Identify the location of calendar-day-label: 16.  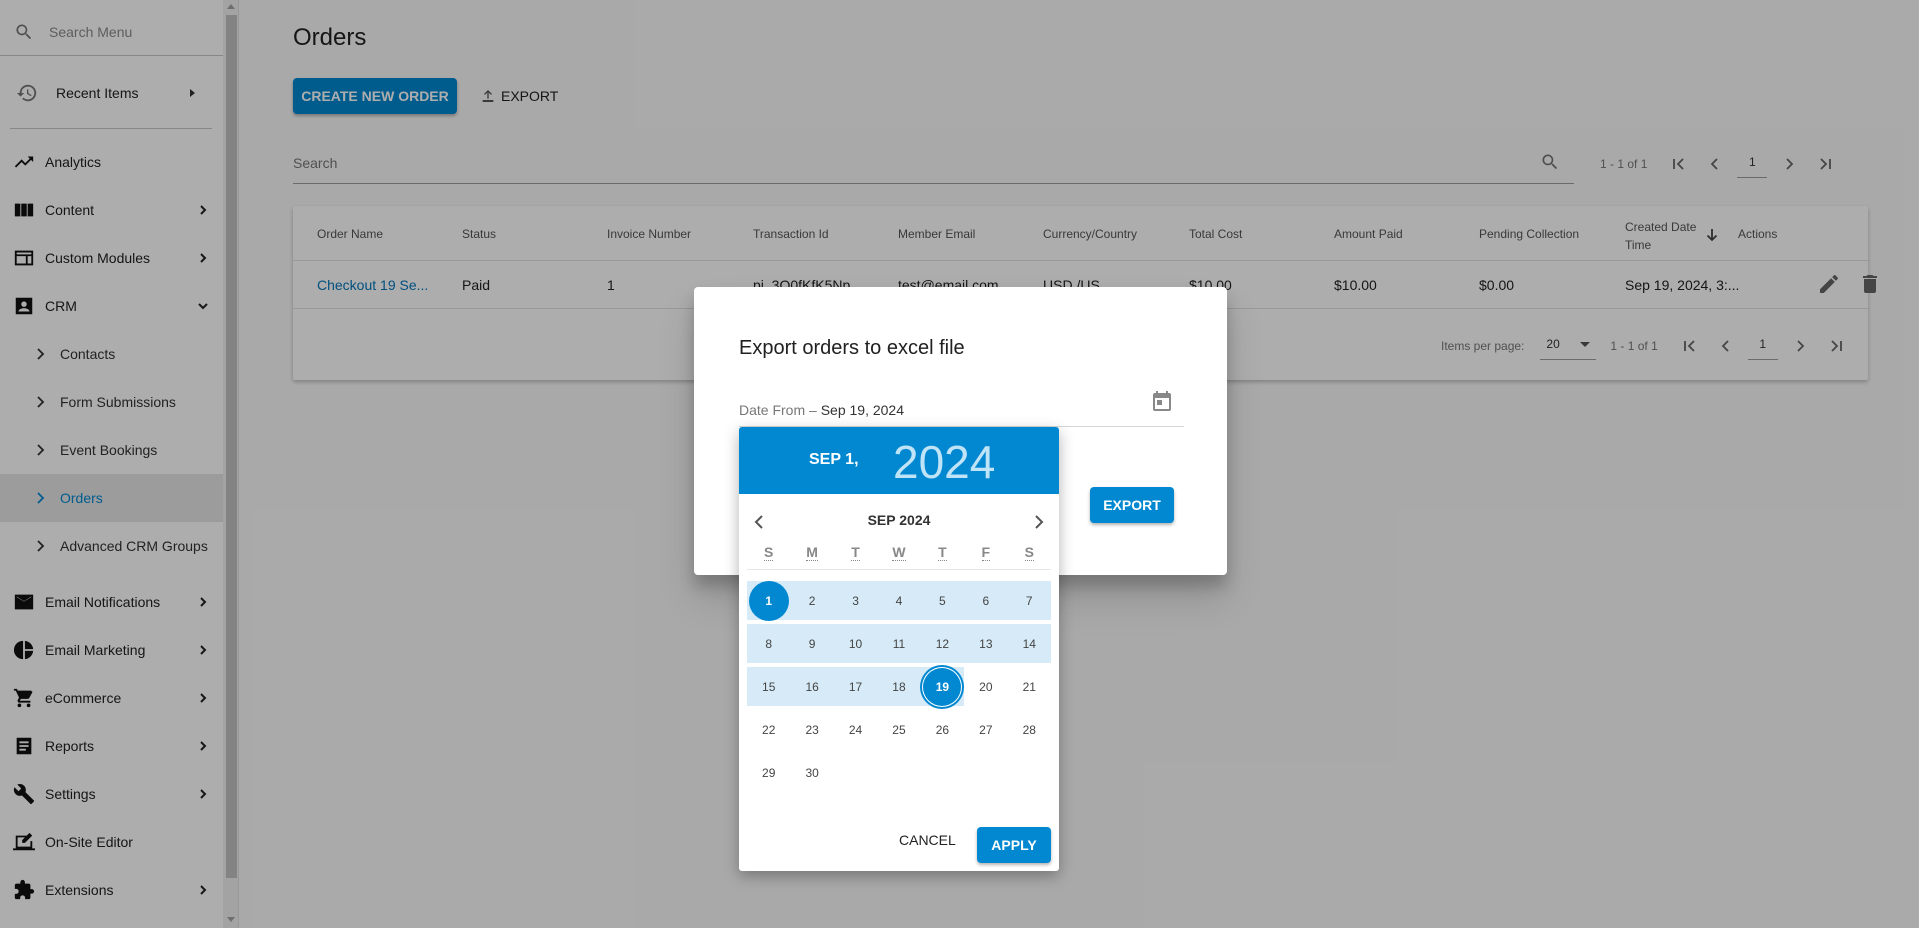
(812, 686).